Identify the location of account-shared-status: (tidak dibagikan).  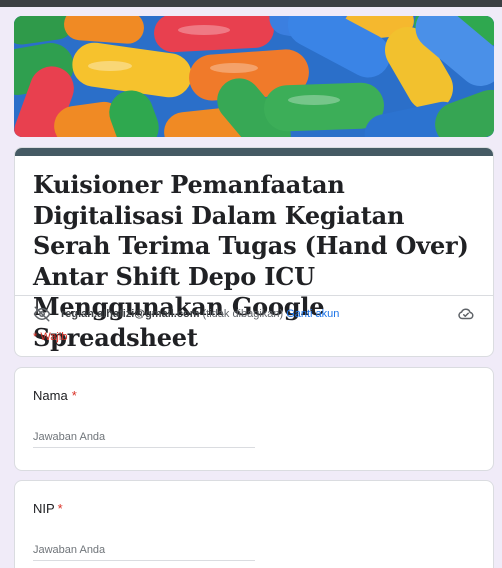
(243, 314).